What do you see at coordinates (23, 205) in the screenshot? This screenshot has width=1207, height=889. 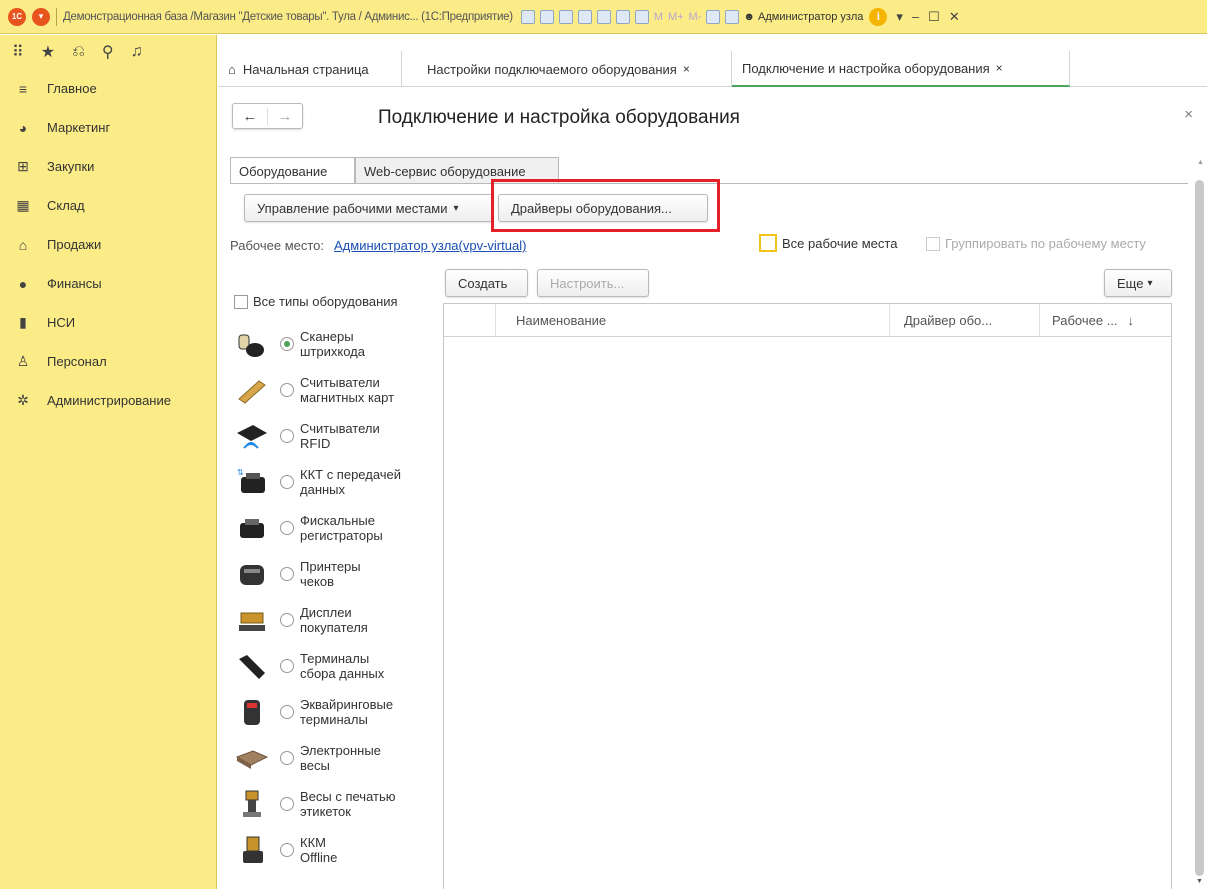 I see `warehouse-icon: ▦` at bounding box center [23, 205].